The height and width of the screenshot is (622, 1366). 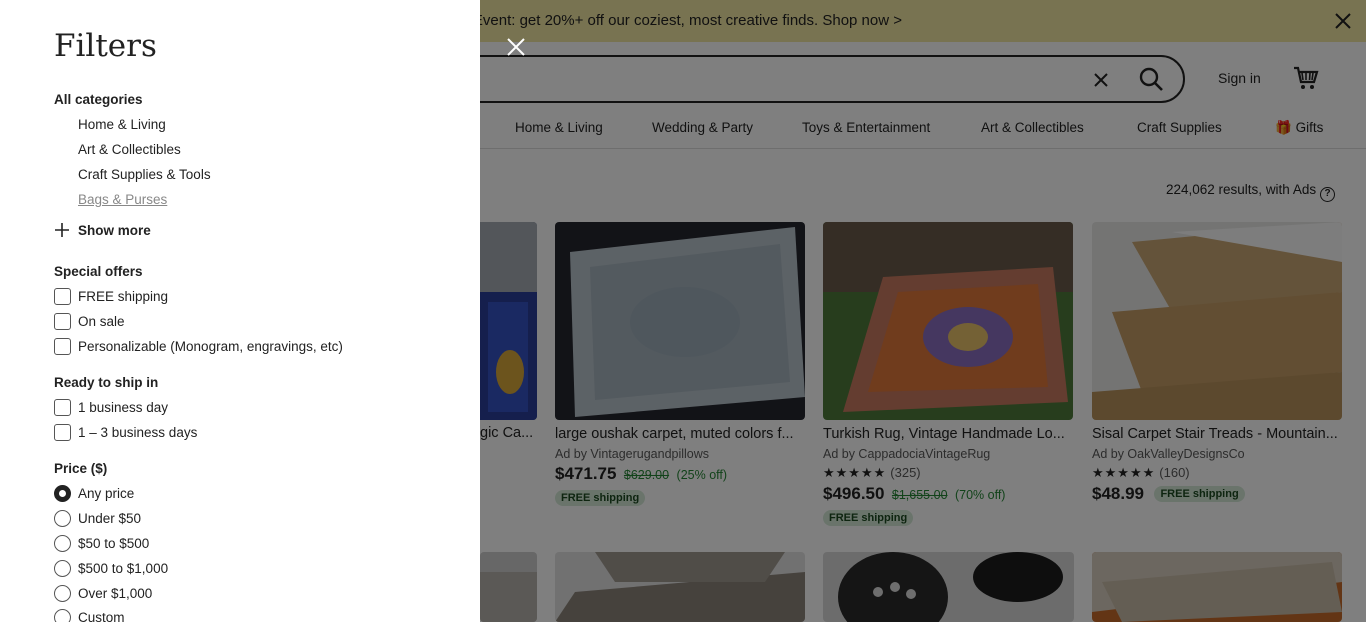 What do you see at coordinates (101, 543) in the screenshot?
I see `price-50-500-radio: $50 to $500` at bounding box center [101, 543].